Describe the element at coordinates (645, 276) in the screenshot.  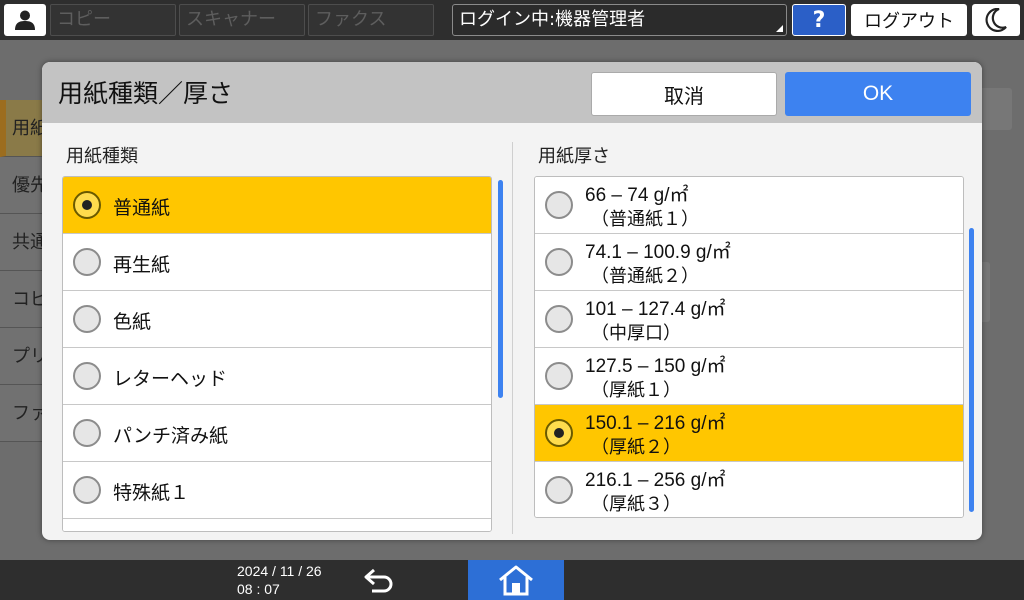
I see `thickness-name: （普通紙２）` at that location.